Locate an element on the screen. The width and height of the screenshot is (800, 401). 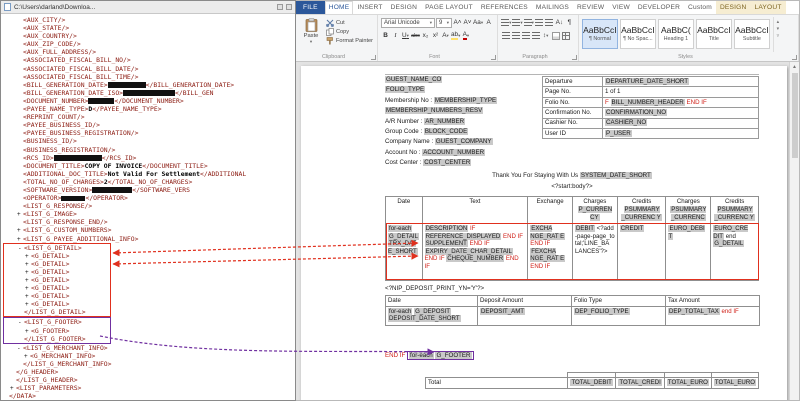
font-color-button: A ▾ is located at coordinates (465, 36).